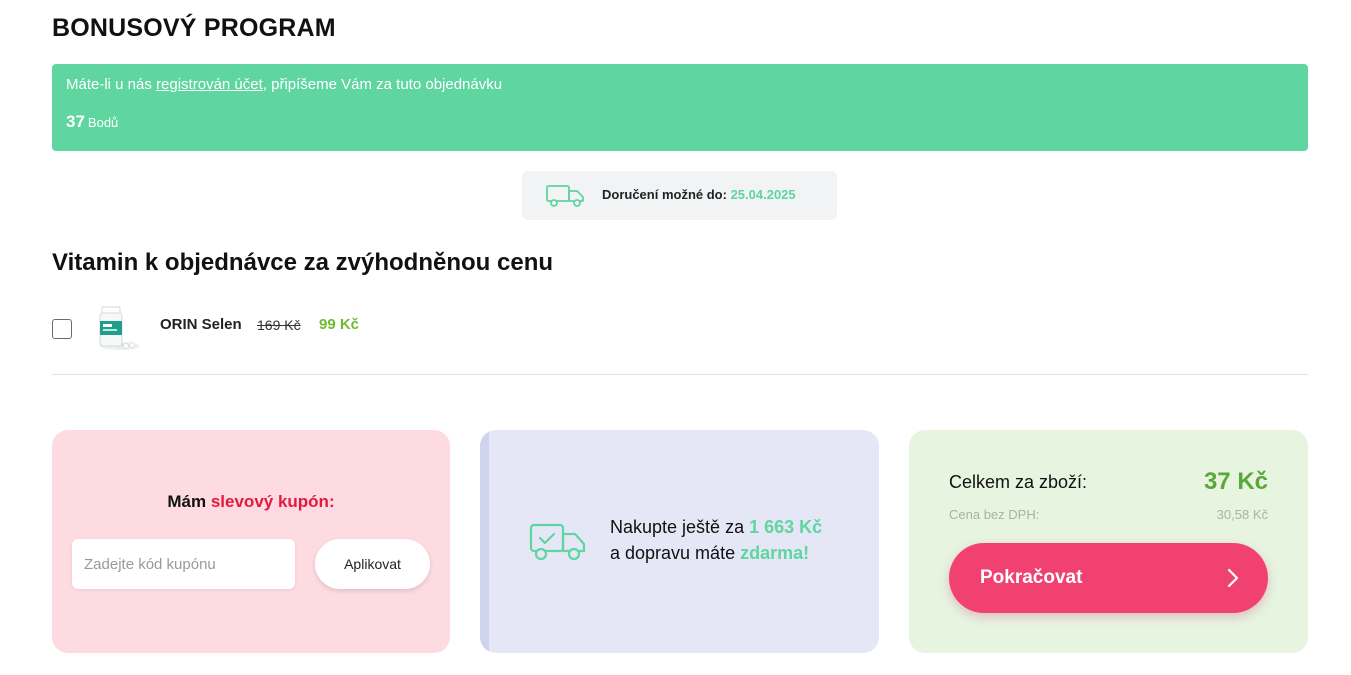 The image size is (1351, 675). Describe the element at coordinates (775, 553) in the screenshot. I see `free-label: zdarma!` at that location.